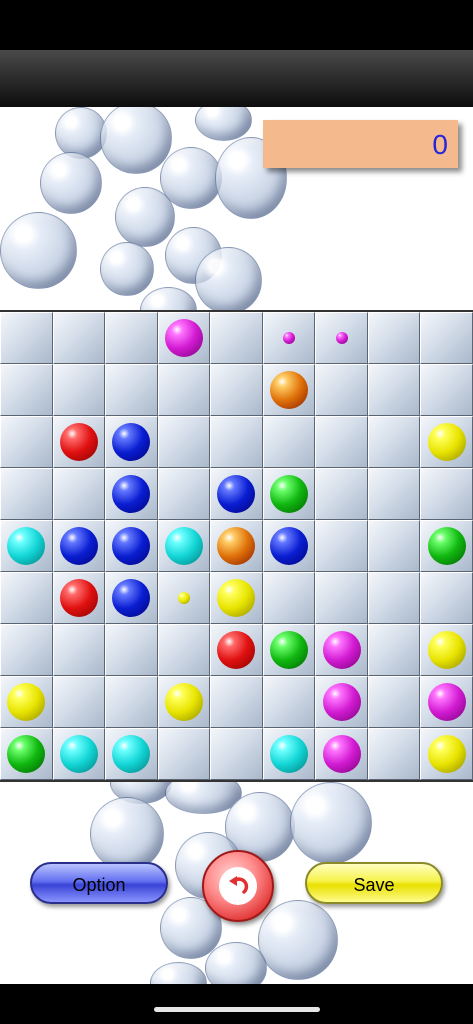  I want to click on undo-button, so click(238, 886).